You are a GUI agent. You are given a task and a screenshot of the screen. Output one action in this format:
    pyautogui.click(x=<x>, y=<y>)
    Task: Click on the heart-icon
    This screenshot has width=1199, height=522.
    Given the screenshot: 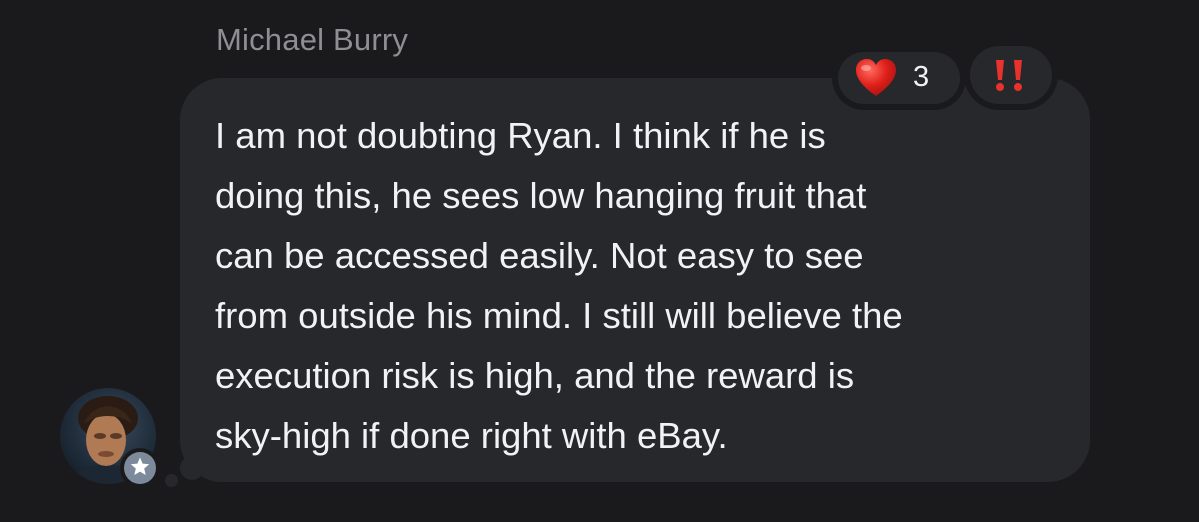 What is the action you would take?
    pyautogui.click(x=876, y=77)
    